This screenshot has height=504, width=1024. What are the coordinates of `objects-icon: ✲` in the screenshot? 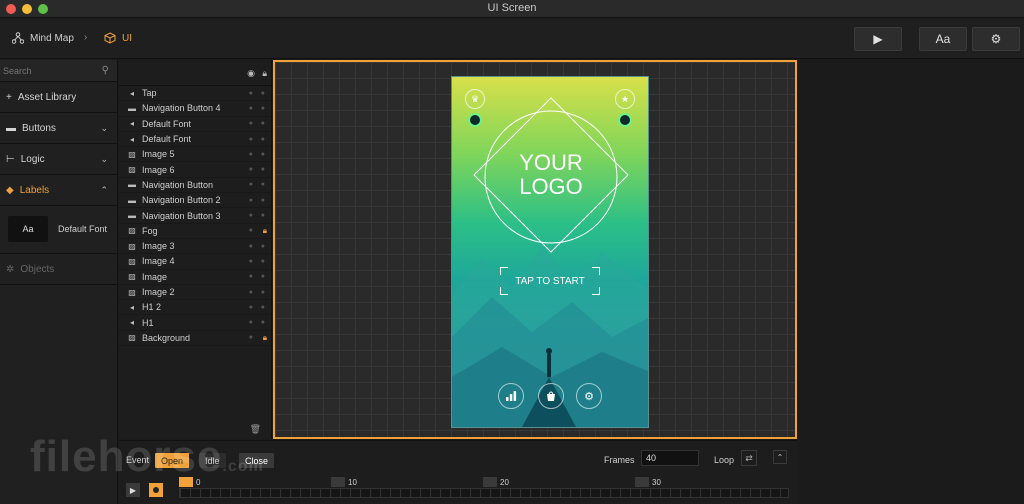 It's located at (10, 269).